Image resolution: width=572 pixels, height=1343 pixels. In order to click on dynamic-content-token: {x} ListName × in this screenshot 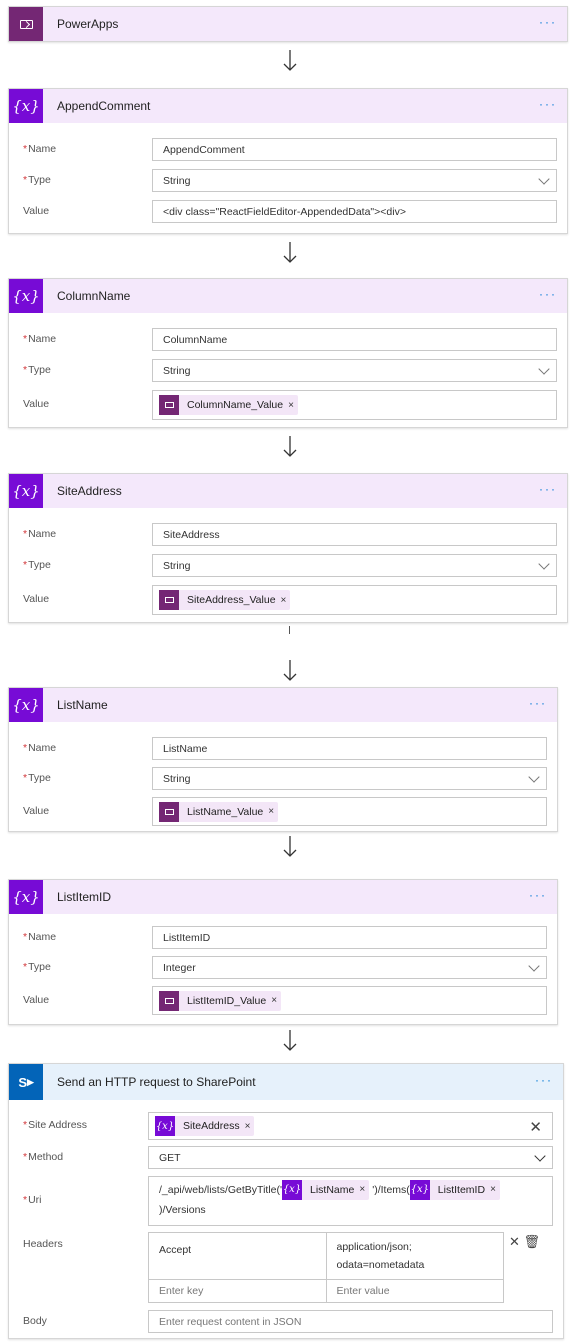, I will do `click(326, 1190)`.